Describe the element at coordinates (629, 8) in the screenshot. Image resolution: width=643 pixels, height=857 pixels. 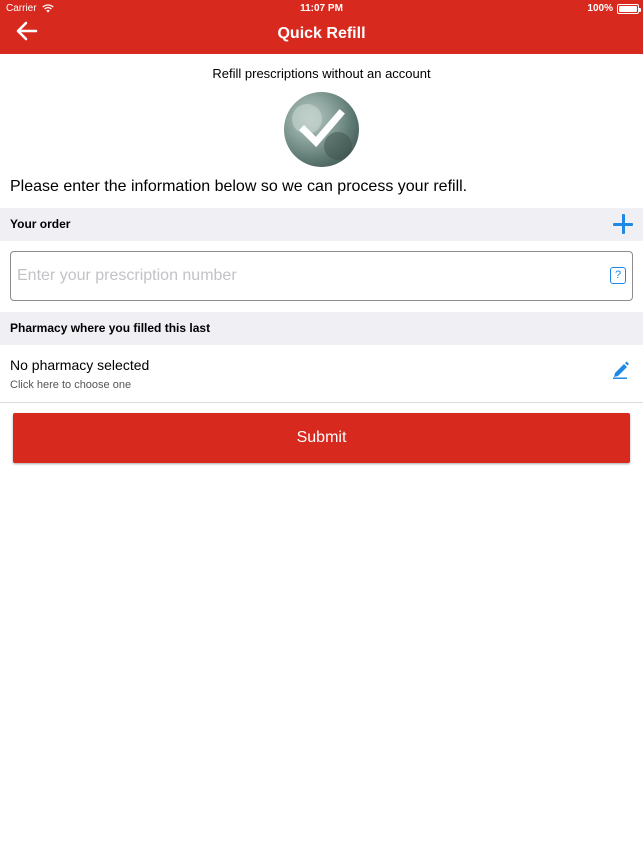
I see `battery-icon` at that location.